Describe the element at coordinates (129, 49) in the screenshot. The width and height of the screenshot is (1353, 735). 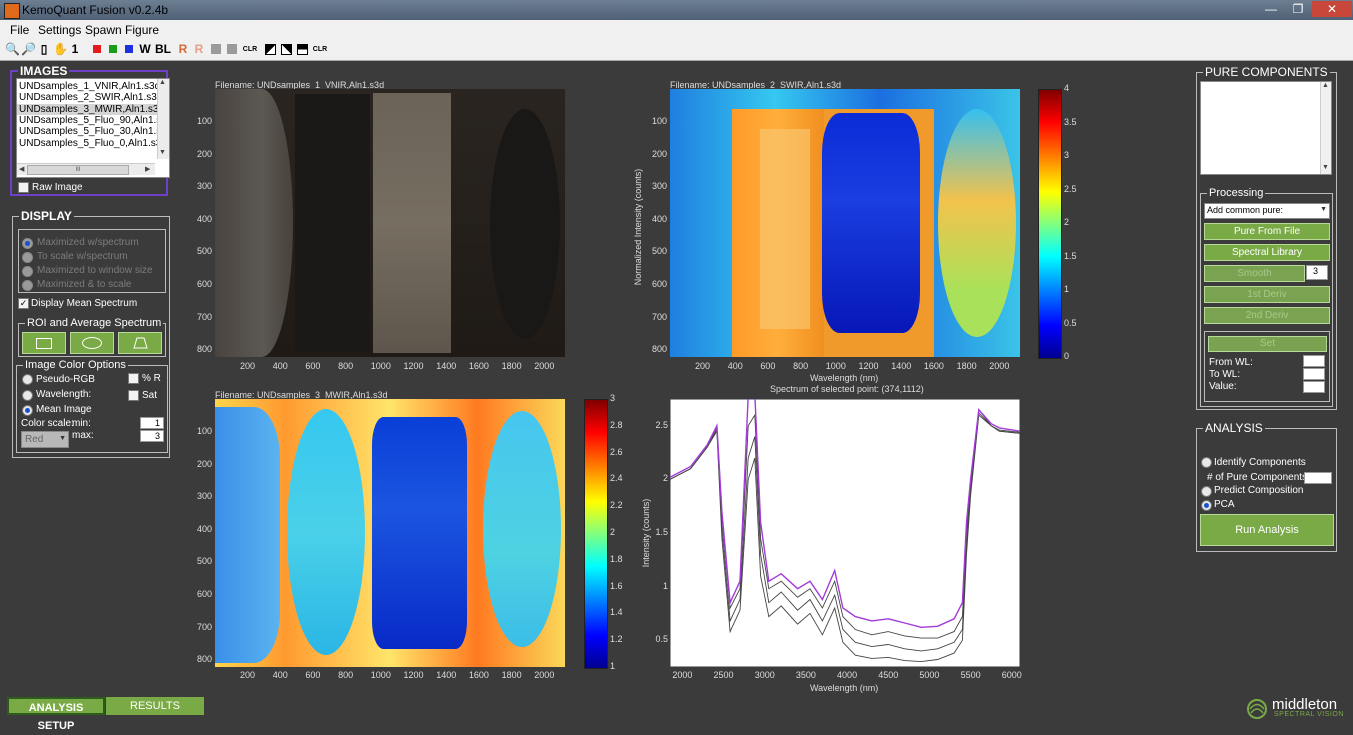
I see `blue-channel-button` at that location.